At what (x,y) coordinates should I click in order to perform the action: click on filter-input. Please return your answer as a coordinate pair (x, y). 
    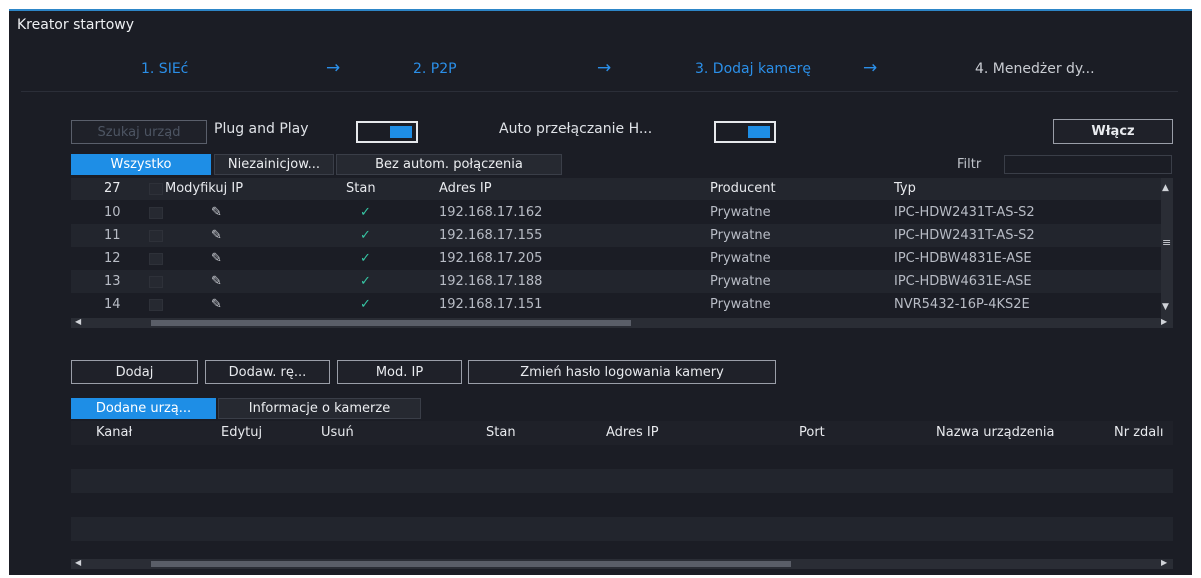
    Looking at the image, I should click on (1088, 164).